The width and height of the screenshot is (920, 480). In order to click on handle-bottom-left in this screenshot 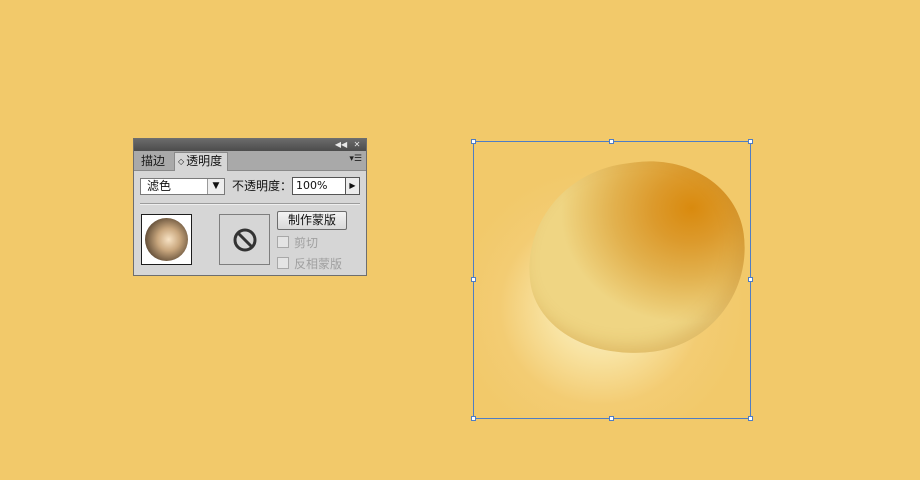, I will do `click(473, 418)`.